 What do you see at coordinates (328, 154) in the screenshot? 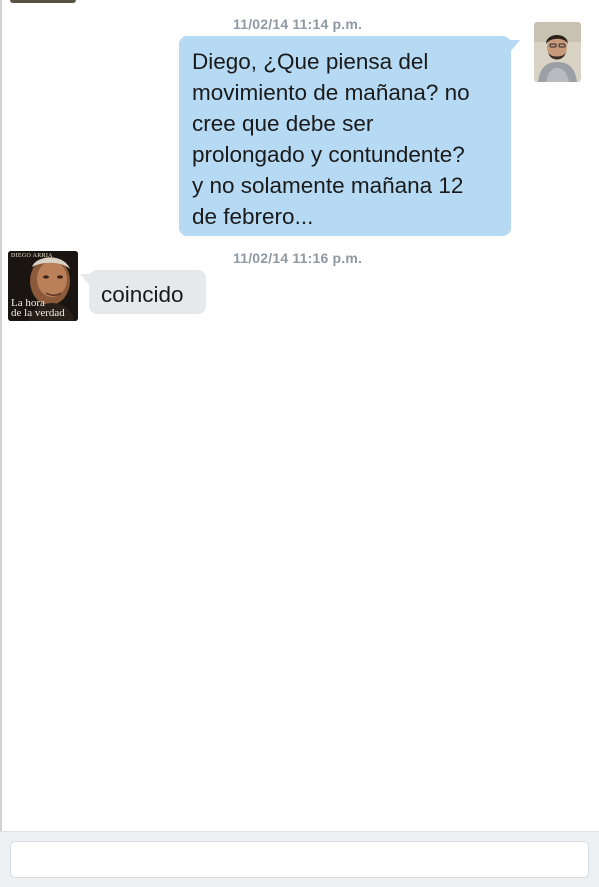
I see `message-line: prolongado y contundente?` at bounding box center [328, 154].